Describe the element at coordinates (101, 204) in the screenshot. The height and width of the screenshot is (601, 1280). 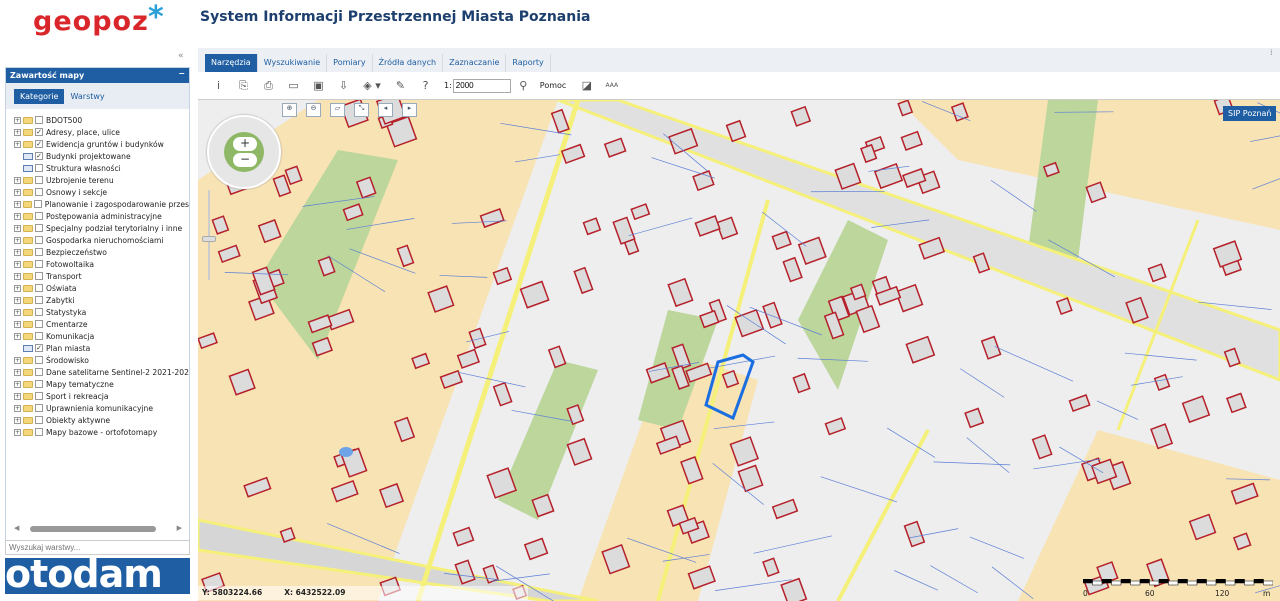
I see `layer-item: + Planowanie i zagospodarowanie przes` at that location.